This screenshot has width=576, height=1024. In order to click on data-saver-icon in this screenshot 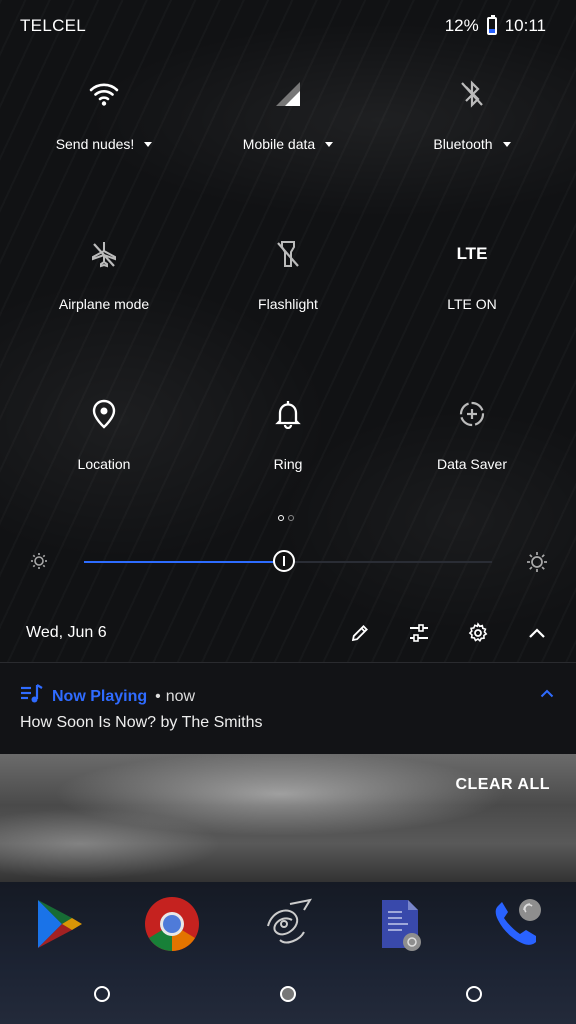, I will do `click(472, 414)`.